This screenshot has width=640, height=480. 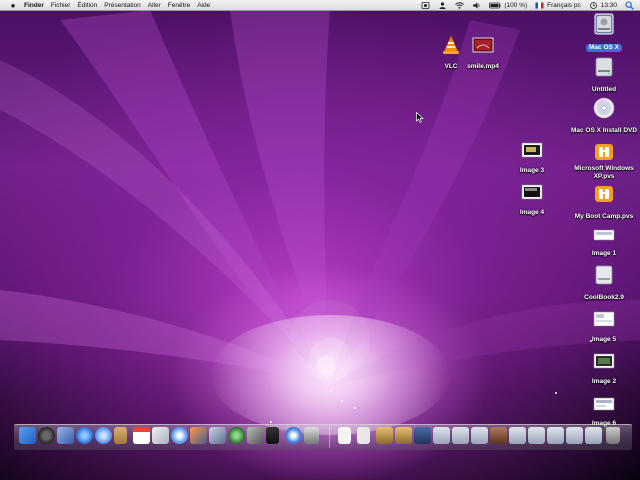 I want to click on desktop-icon-label: Mac OS X Install DVD, so click(x=604, y=130).